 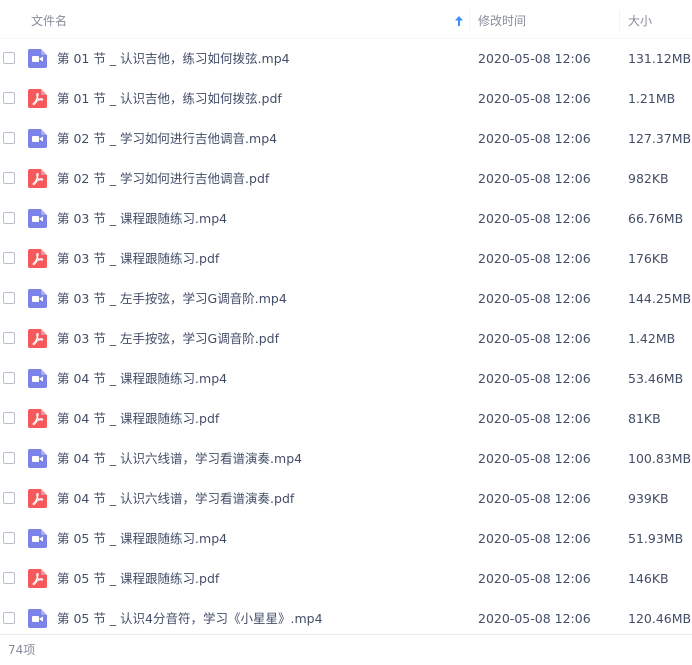 I want to click on file-name: 第 03 节 _ 左手按弦，学习G调音阶.pdf, so click(x=168, y=339).